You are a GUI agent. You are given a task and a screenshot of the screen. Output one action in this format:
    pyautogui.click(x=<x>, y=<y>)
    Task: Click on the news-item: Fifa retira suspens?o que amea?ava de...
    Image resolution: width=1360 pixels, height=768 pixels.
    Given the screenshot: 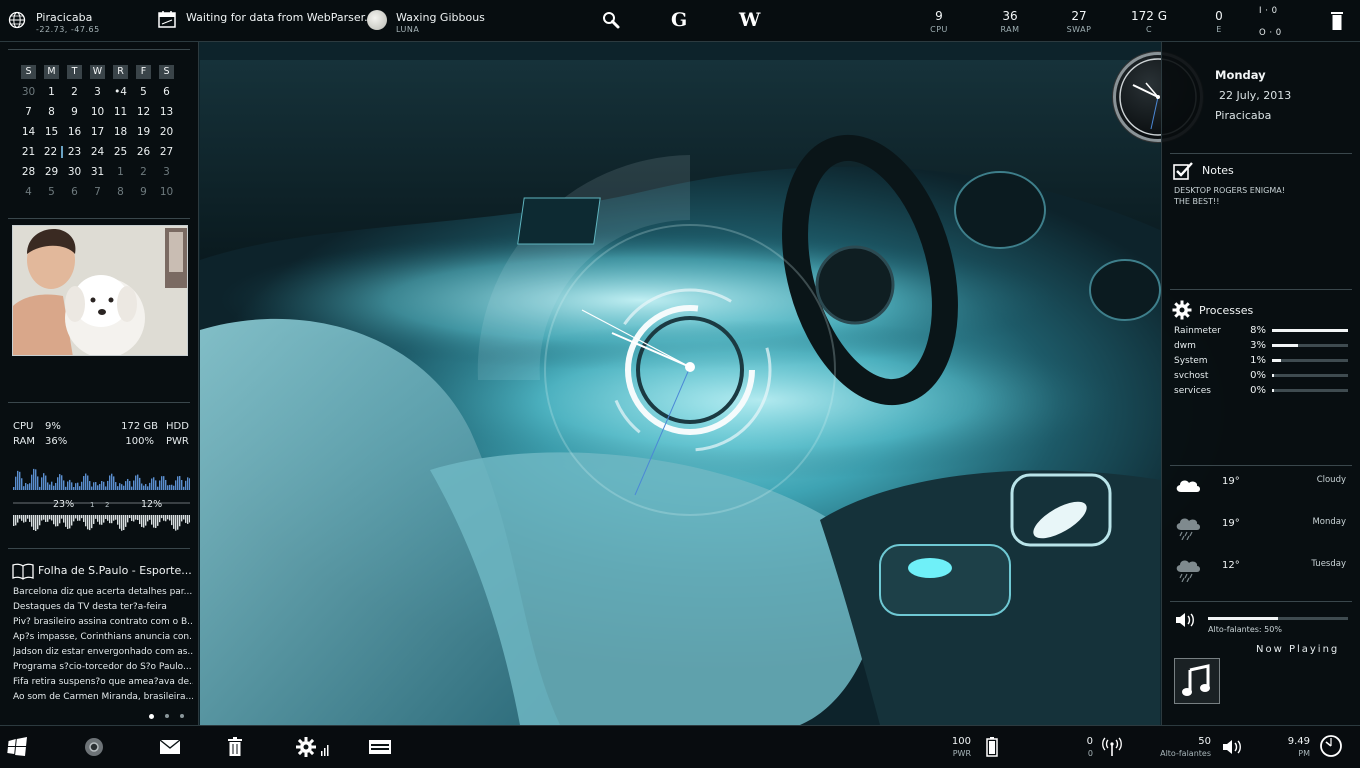 What is the action you would take?
    pyautogui.click(x=103, y=682)
    